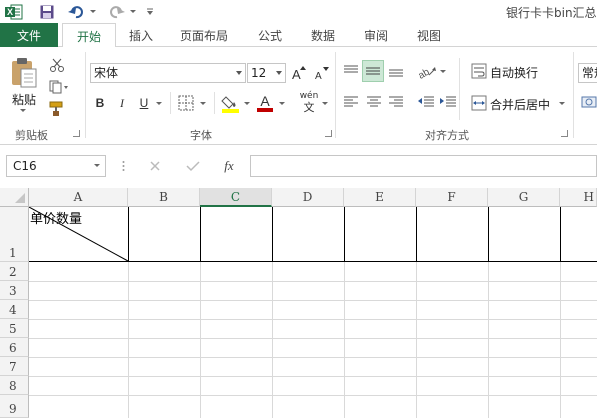 Image resolution: width=597 pixels, height=418 pixels. What do you see at coordinates (562, 103) in the screenshot?
I see `merge-dropdown-icon` at bounding box center [562, 103].